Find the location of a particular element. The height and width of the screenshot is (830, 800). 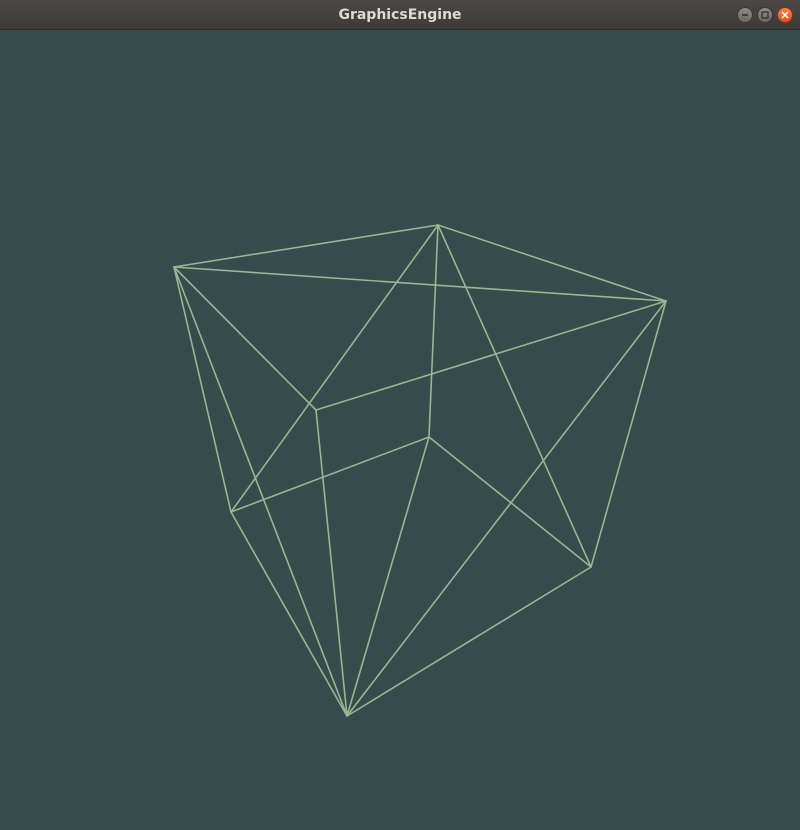

title-bar: GraphicsEngine is located at coordinates (400, 15).